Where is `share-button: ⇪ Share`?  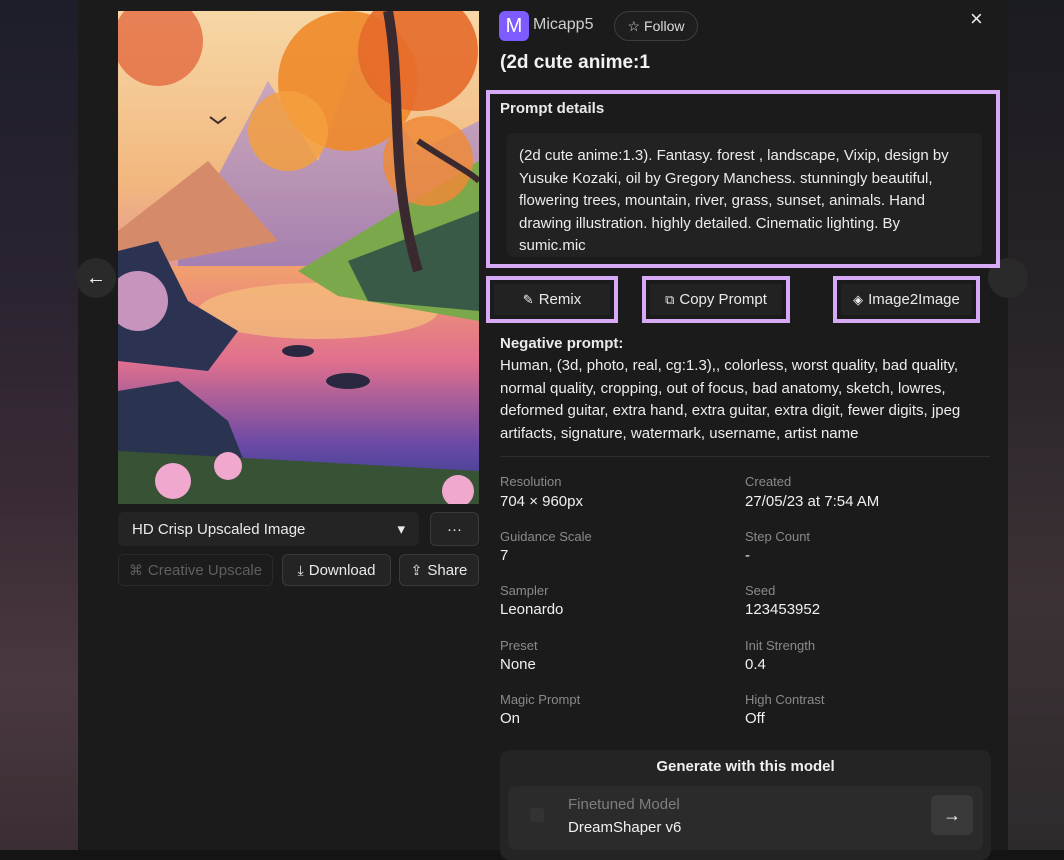 share-button: ⇪ Share is located at coordinates (439, 570).